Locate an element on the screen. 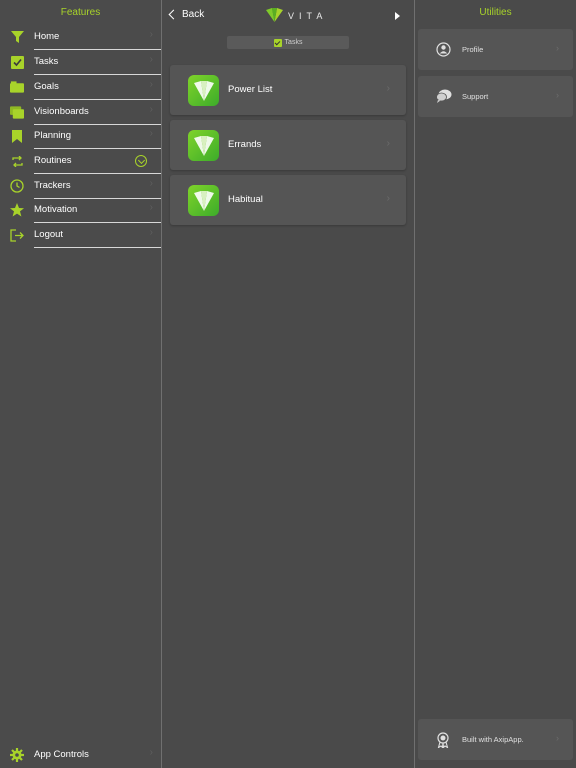  back-button: Back is located at coordinates (186, 14).